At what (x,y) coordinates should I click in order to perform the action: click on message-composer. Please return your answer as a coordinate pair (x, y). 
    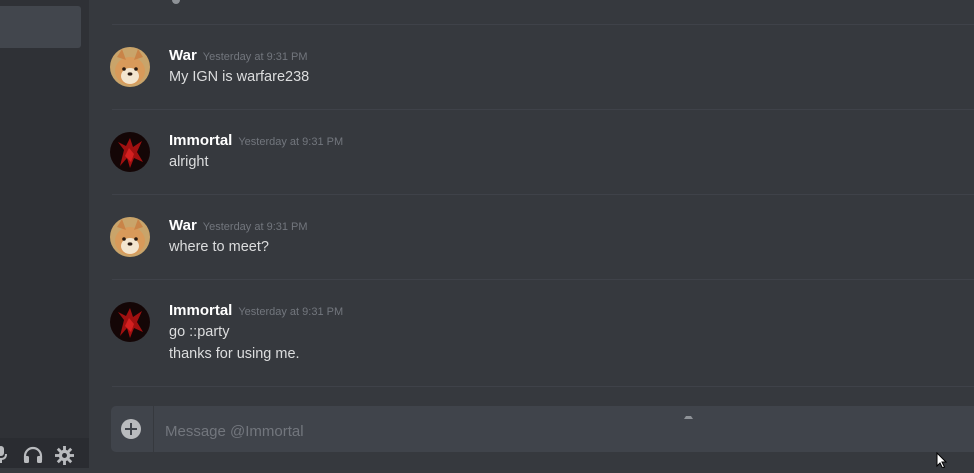
    Looking at the image, I should click on (542, 429).